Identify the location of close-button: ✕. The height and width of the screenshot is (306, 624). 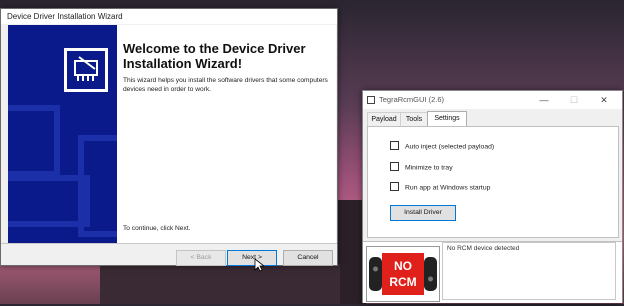
(604, 100).